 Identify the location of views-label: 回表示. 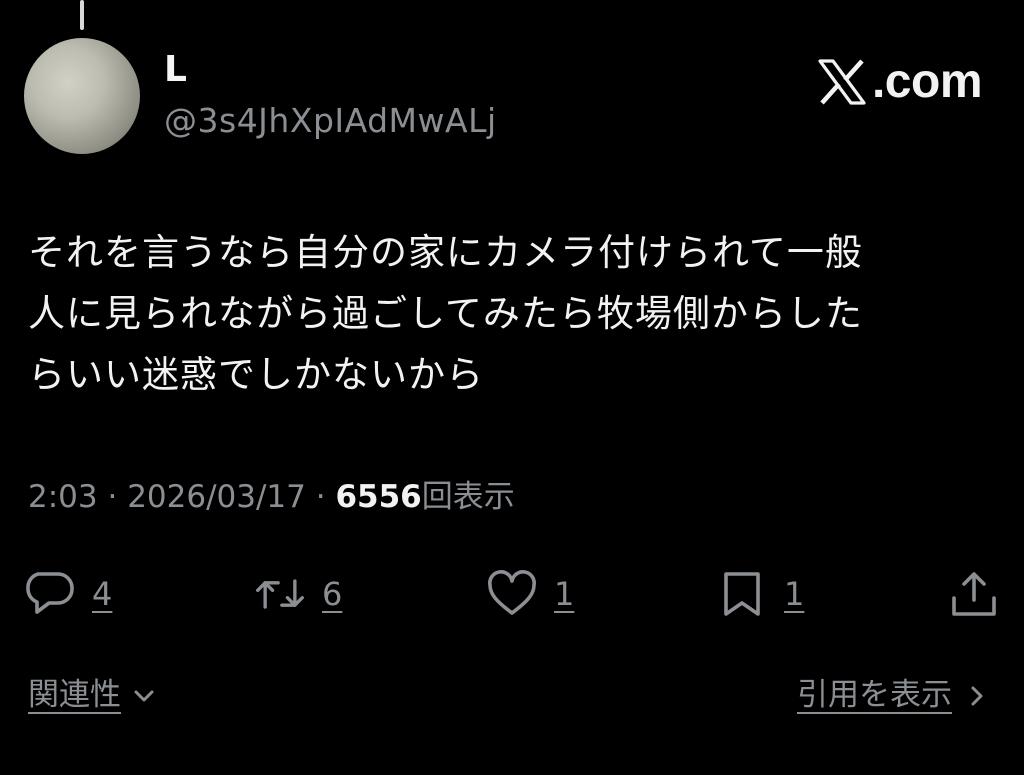
(468, 497).